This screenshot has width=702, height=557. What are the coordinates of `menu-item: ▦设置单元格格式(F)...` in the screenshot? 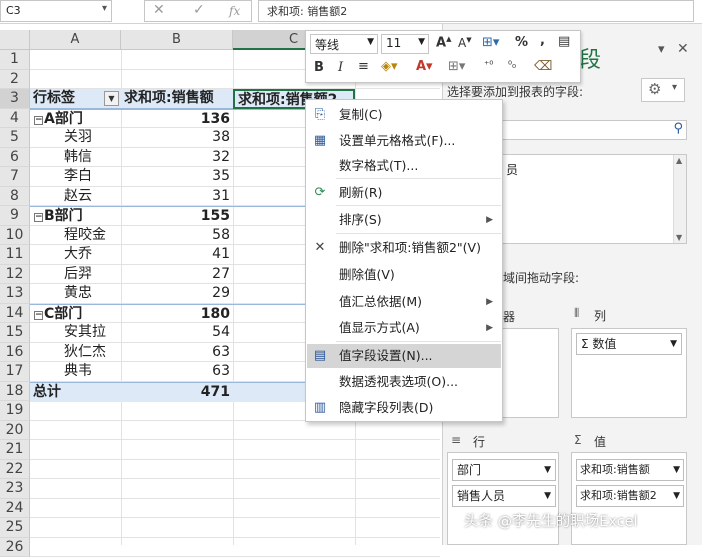 It's located at (404, 141).